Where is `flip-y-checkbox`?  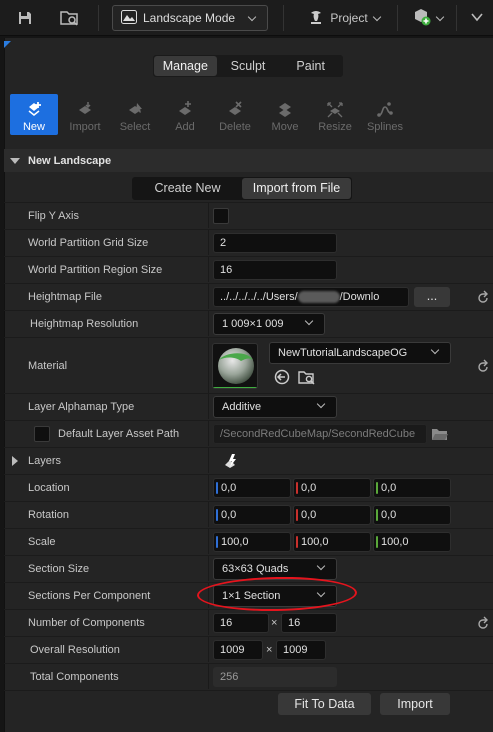
flip-y-checkbox is located at coordinates (221, 216).